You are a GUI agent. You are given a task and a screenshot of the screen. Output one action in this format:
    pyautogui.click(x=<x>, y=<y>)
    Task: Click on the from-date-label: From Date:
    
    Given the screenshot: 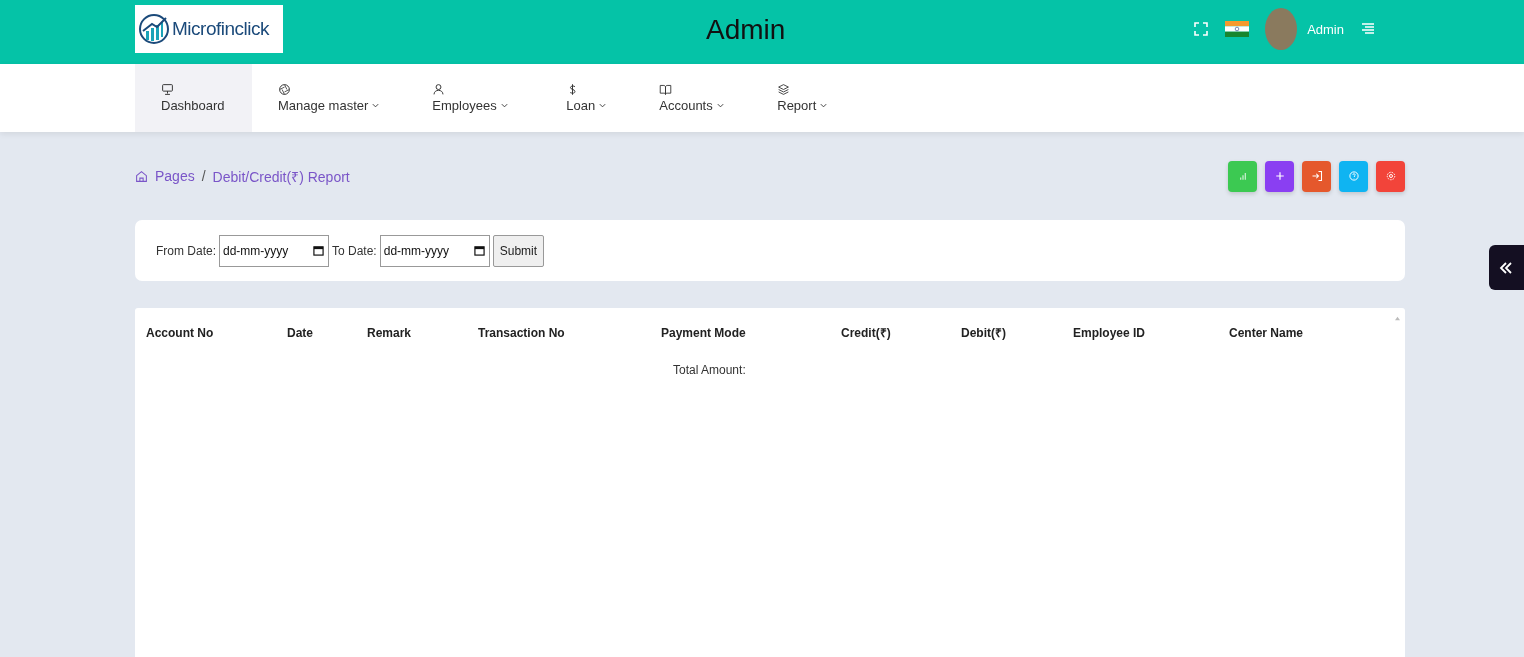 What is the action you would take?
    pyautogui.click(x=186, y=250)
    